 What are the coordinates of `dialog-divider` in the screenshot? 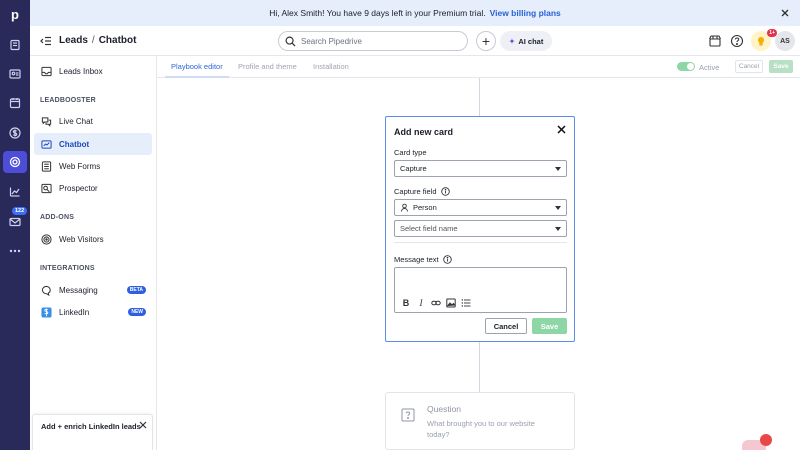 It's located at (480, 242).